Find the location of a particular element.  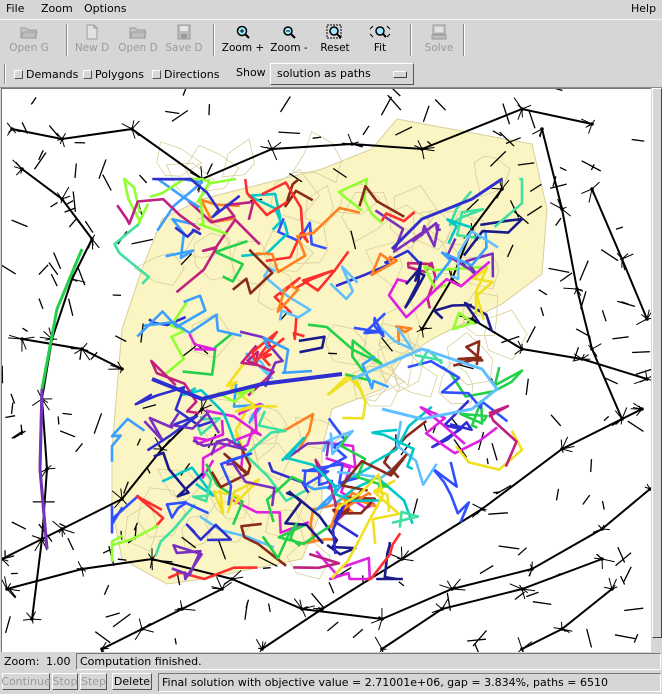

options-separator is located at coordinates (5, 74).